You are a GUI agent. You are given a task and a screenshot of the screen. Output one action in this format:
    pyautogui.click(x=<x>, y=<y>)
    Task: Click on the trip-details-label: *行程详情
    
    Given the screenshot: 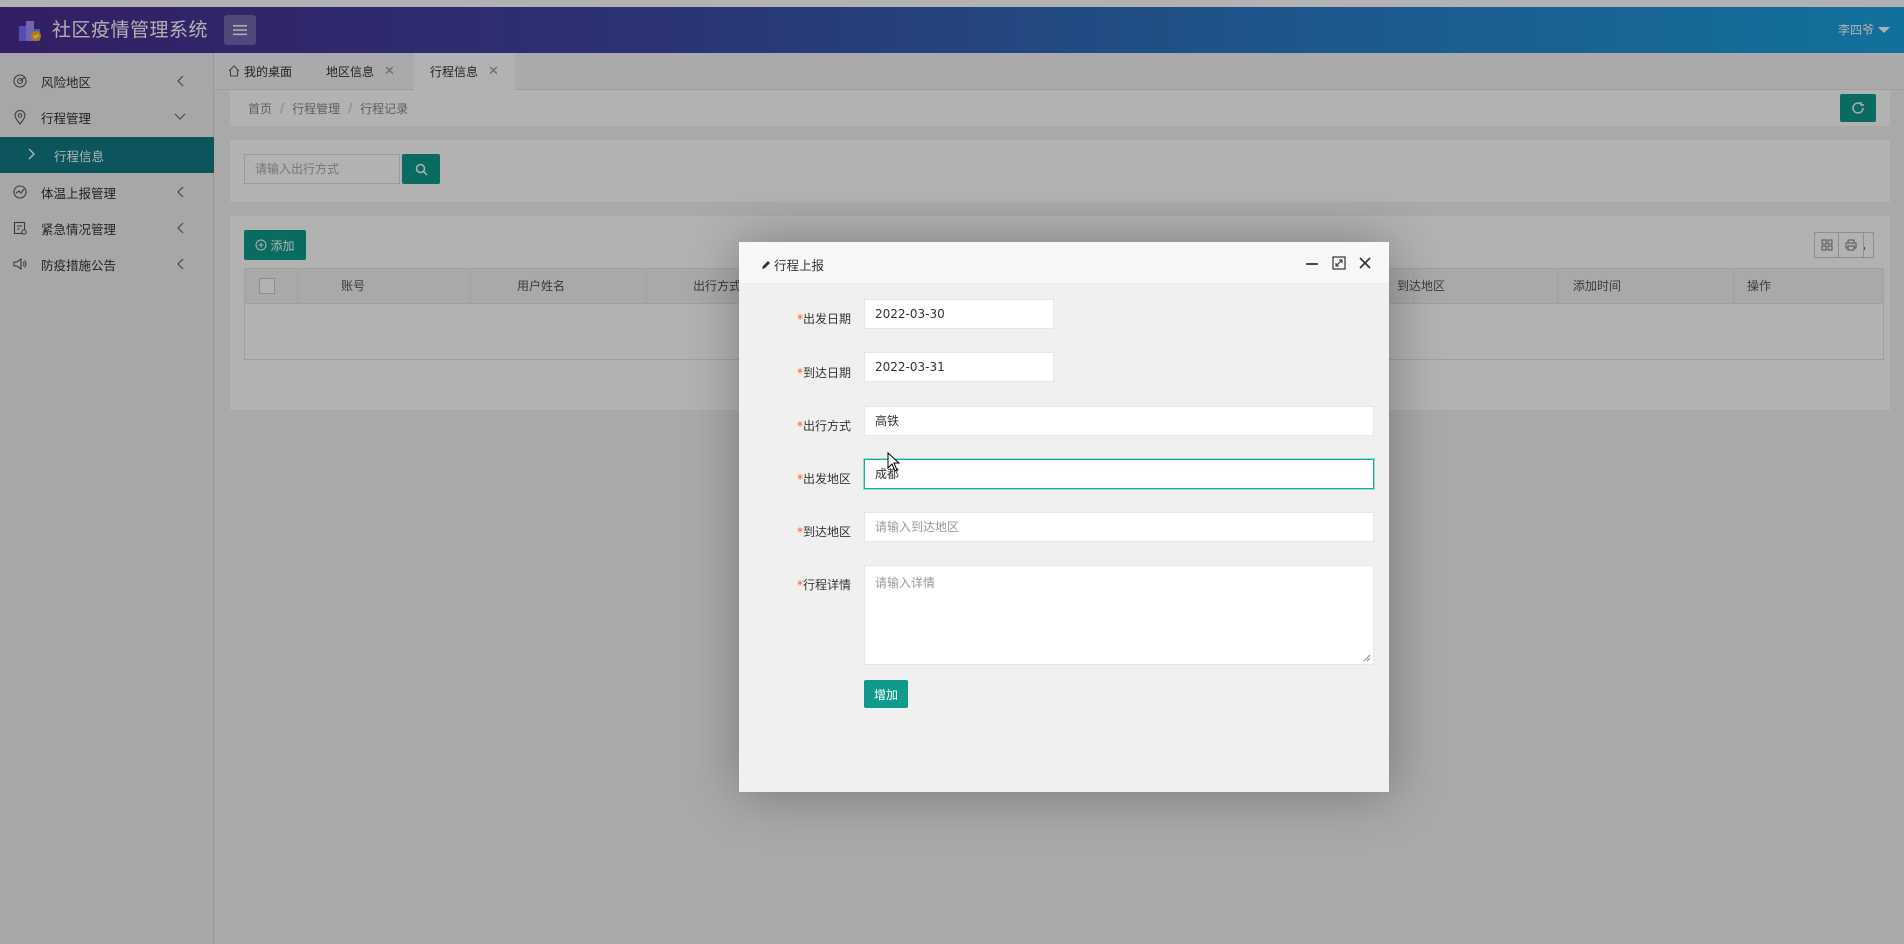 What is the action you would take?
    pyautogui.click(x=823, y=585)
    